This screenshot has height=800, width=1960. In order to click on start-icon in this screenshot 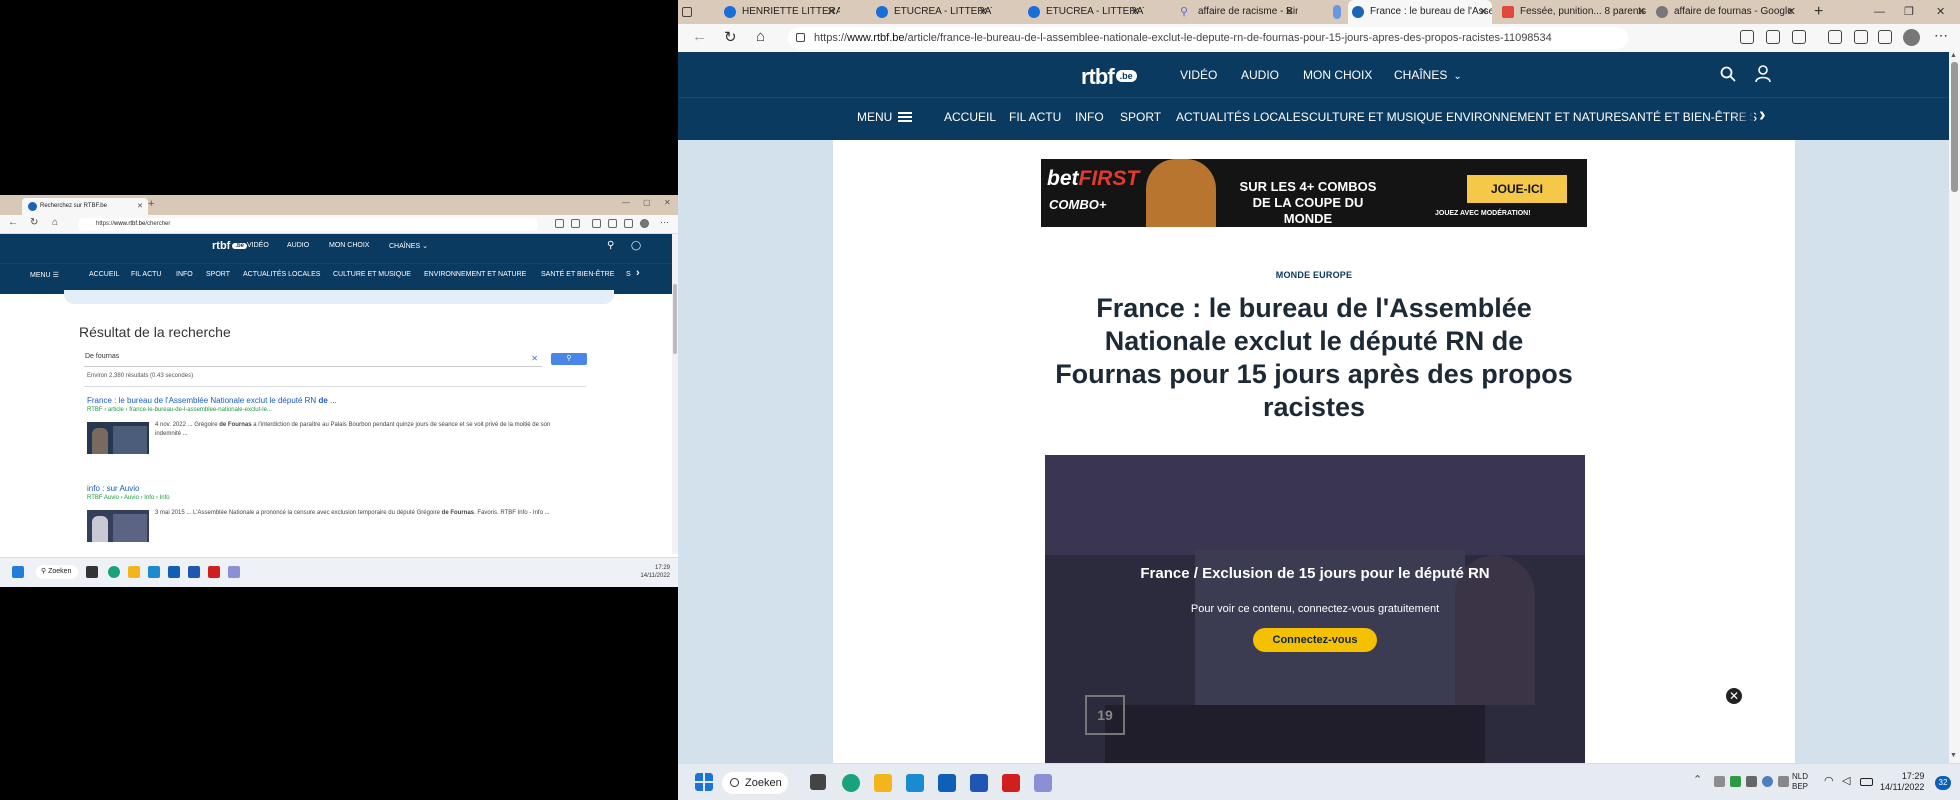, I will do `click(18, 572)`.